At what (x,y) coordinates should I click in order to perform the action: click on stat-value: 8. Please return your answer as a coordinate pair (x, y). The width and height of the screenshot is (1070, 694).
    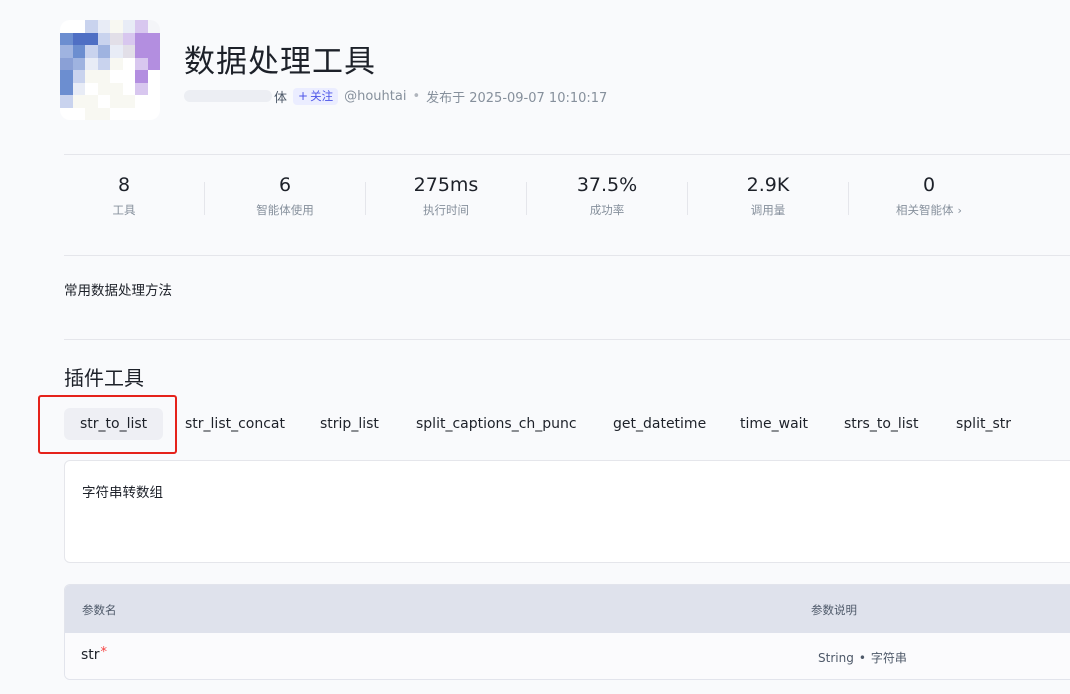
    Looking at the image, I should click on (124, 185).